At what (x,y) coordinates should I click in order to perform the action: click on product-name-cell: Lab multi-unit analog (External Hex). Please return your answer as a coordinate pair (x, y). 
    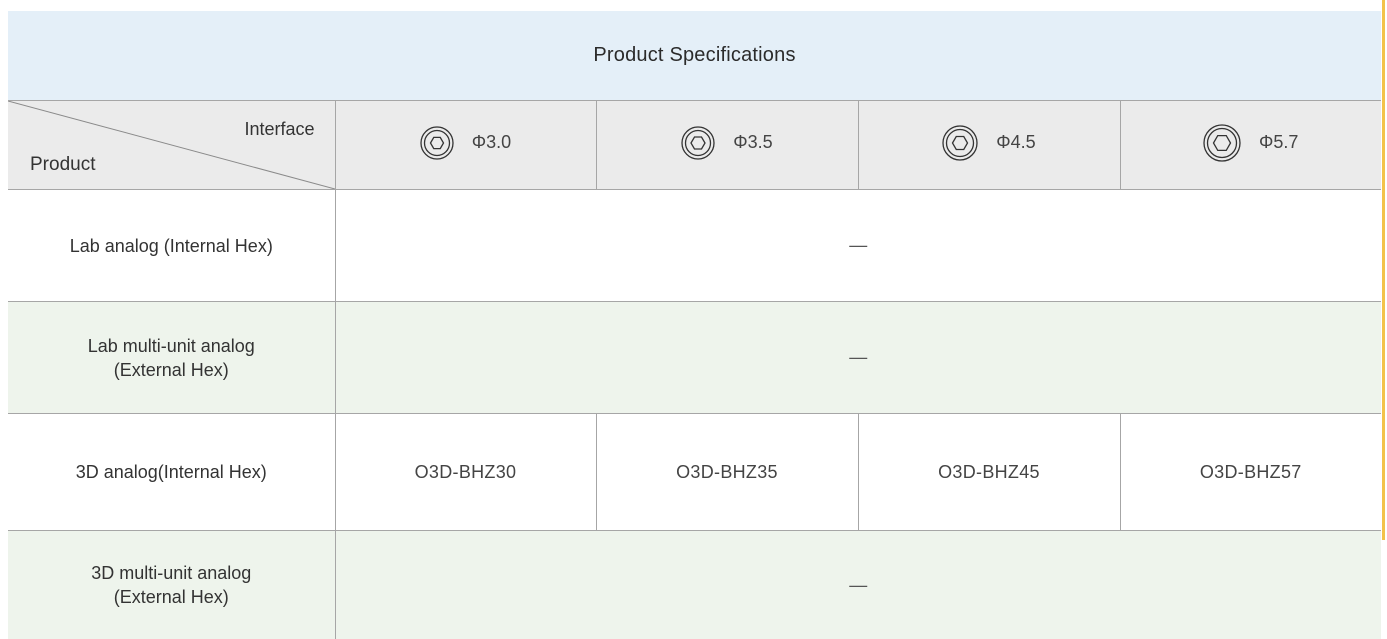
    Looking at the image, I should click on (171, 358).